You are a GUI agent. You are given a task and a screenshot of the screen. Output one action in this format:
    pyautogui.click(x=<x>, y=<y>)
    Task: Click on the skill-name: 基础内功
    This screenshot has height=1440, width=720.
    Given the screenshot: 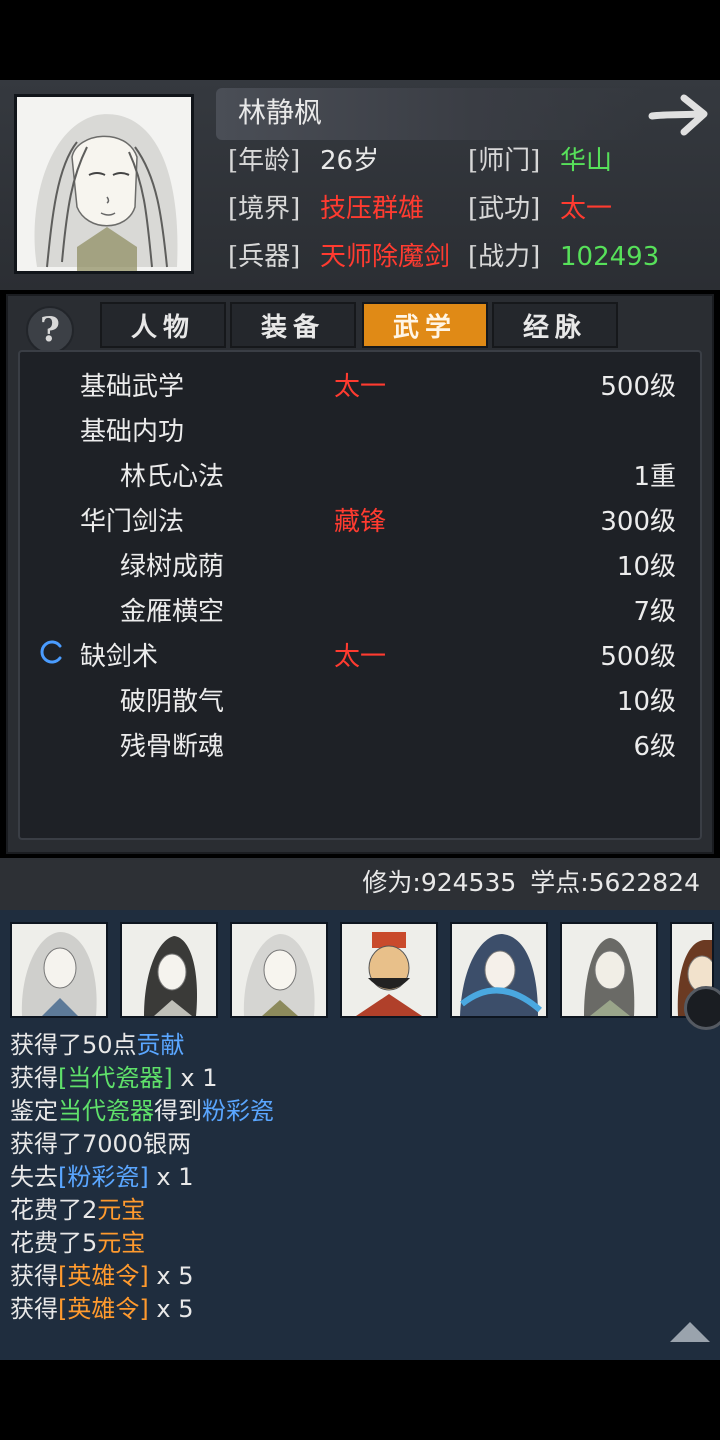 What is the action you would take?
    pyautogui.click(x=132, y=432)
    